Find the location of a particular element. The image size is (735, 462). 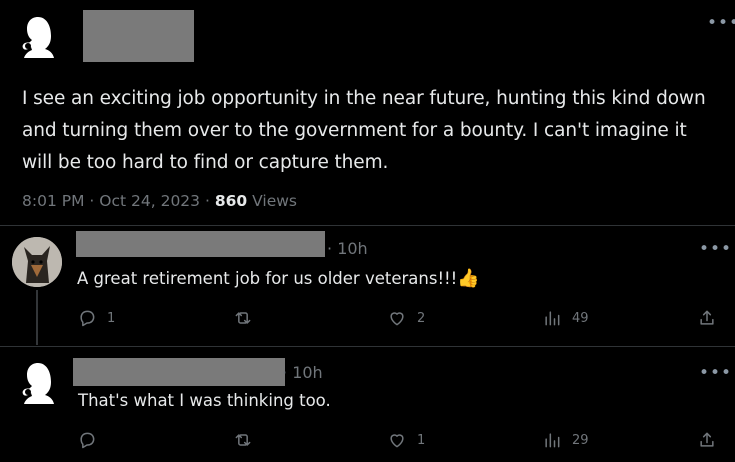

view-count: 860 is located at coordinates (231, 201).